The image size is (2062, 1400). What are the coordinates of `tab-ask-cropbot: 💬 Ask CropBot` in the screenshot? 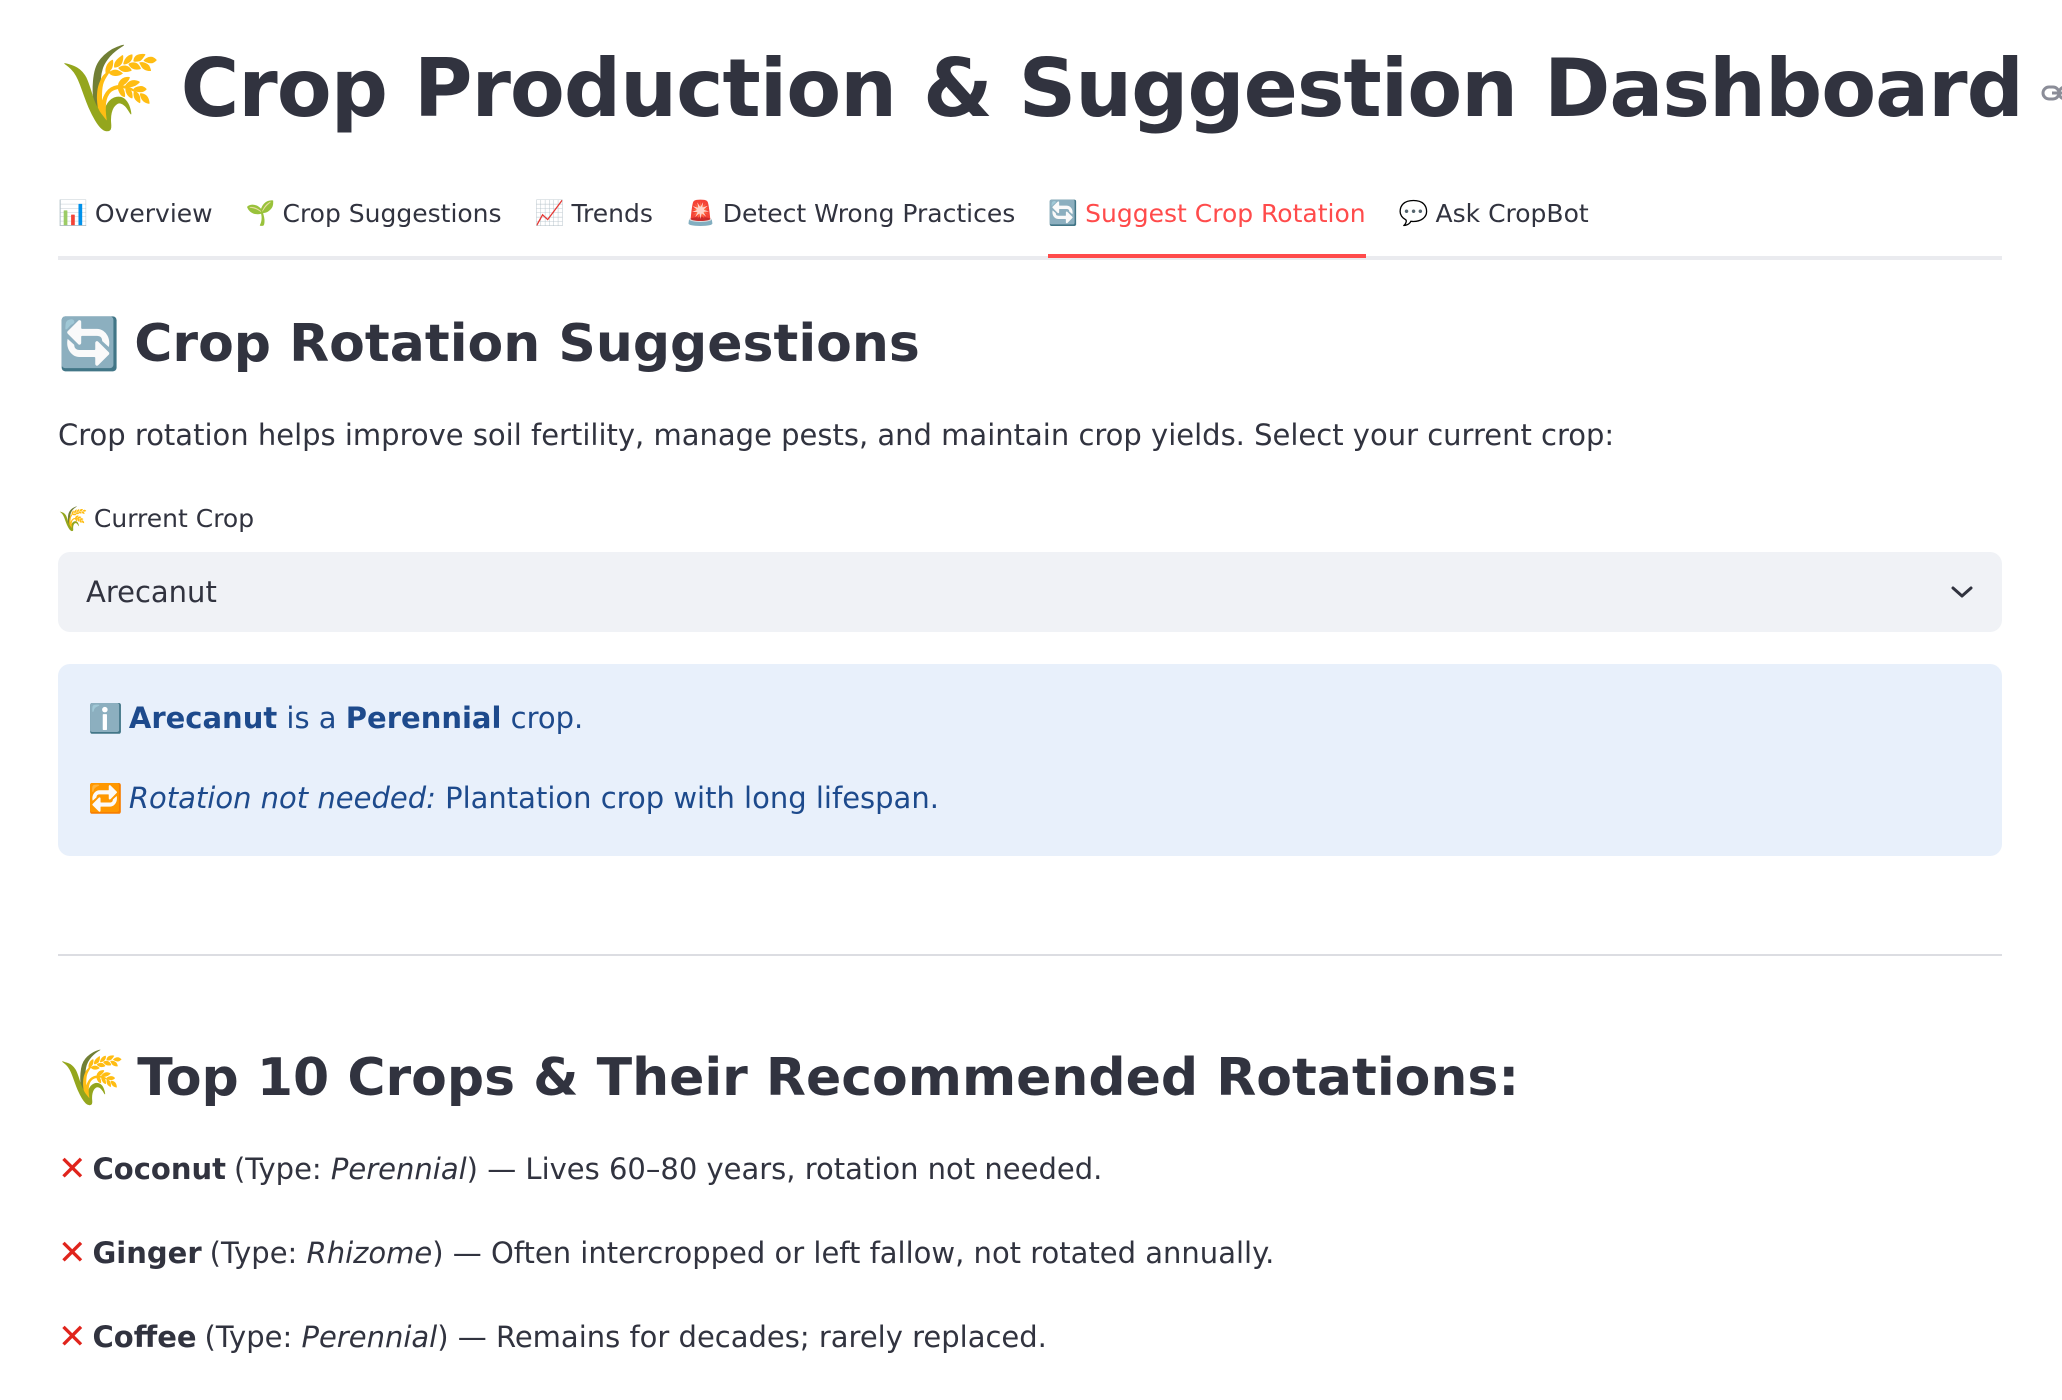 It's located at (1494, 213).